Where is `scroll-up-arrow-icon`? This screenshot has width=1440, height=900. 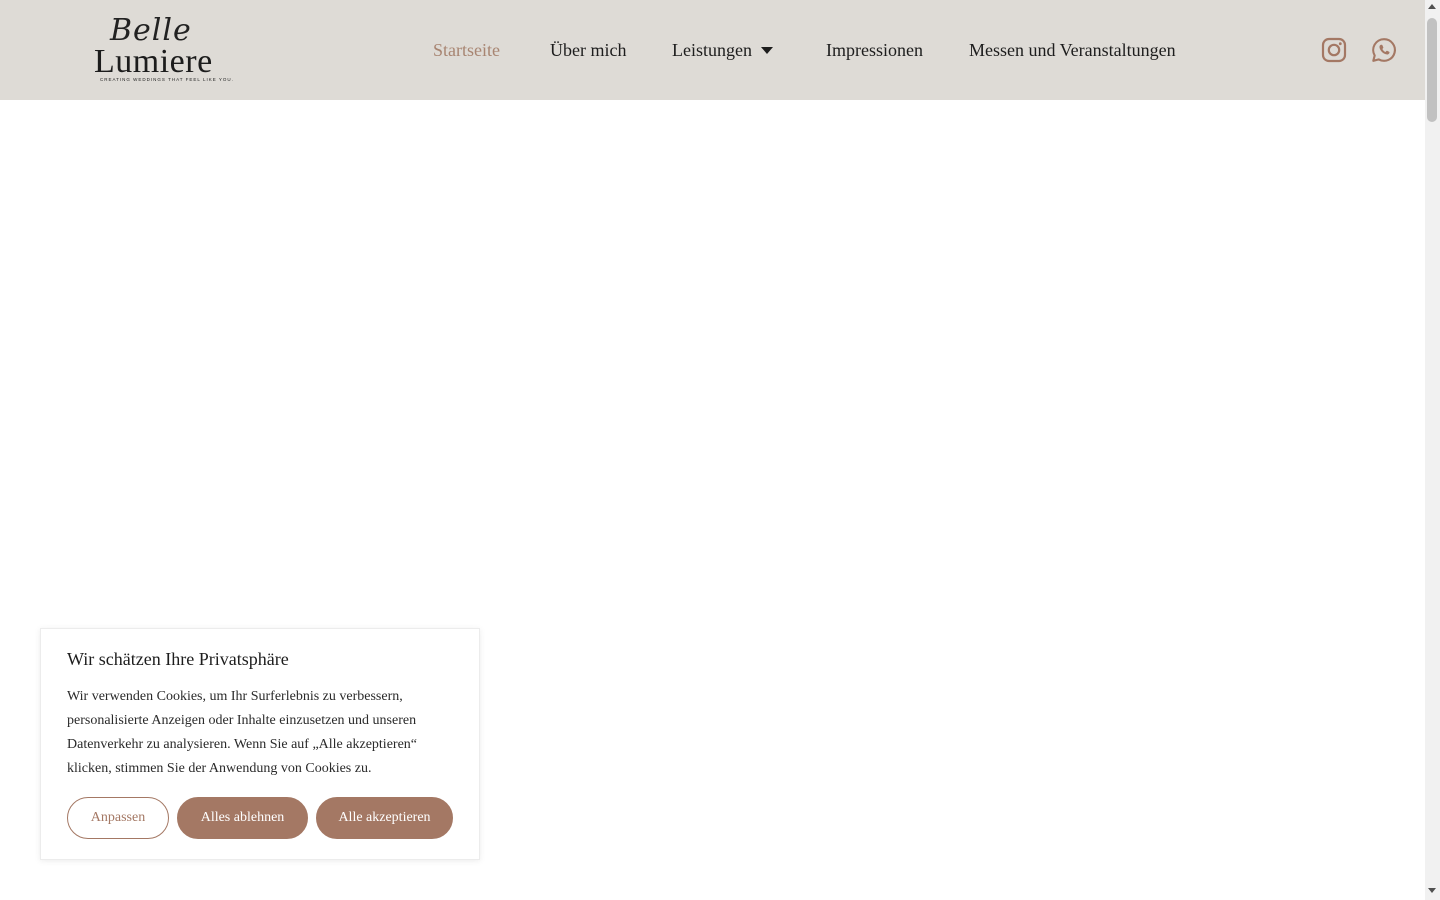
scroll-up-arrow-icon is located at coordinates (1432, 6).